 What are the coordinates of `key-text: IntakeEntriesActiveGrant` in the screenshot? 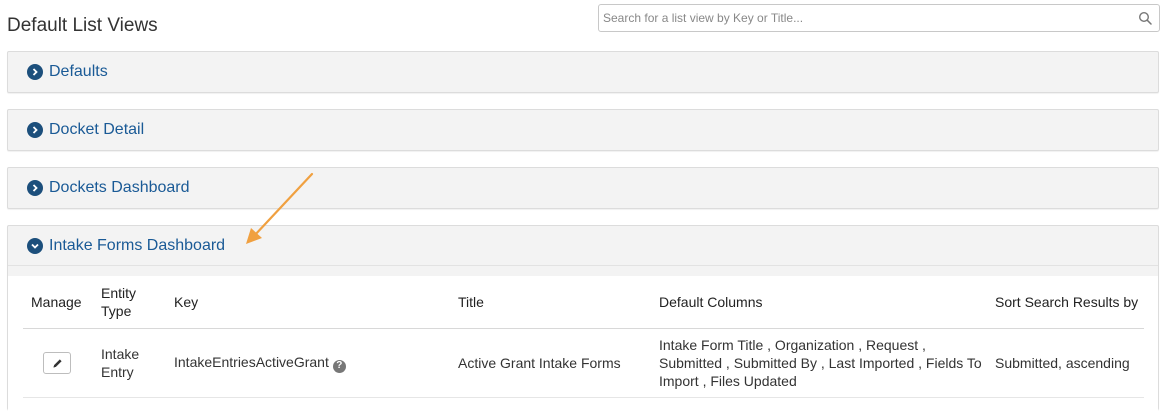 It's located at (251, 362).